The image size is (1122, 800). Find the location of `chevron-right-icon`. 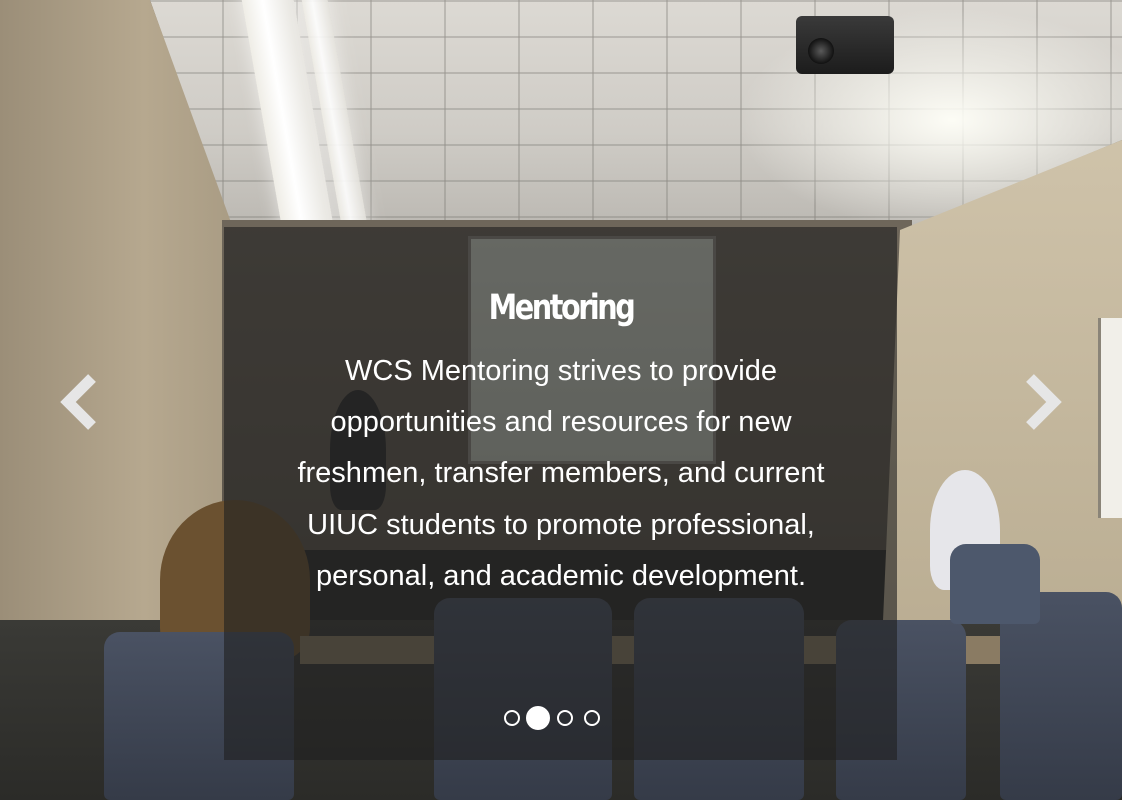

chevron-right-icon is located at coordinates (1044, 402).